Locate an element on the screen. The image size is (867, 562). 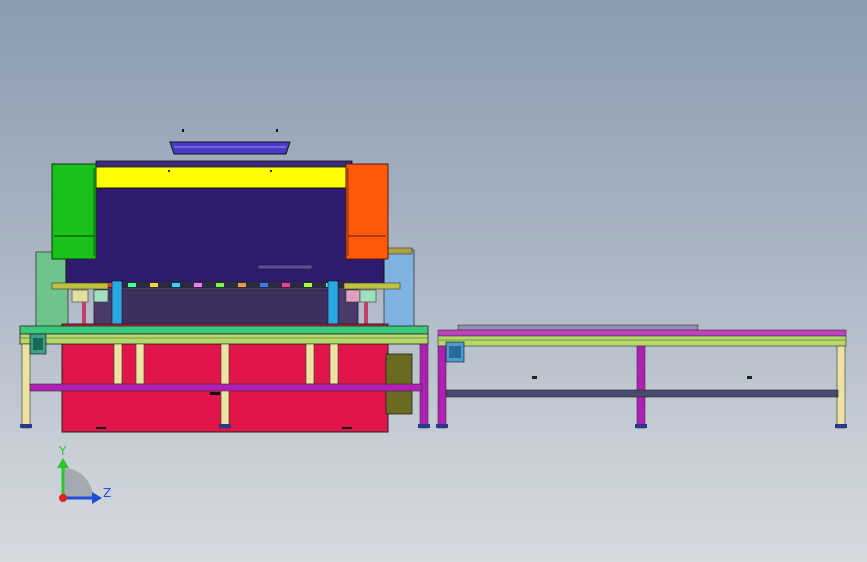
right-cover is located at coordinates (367, 211).